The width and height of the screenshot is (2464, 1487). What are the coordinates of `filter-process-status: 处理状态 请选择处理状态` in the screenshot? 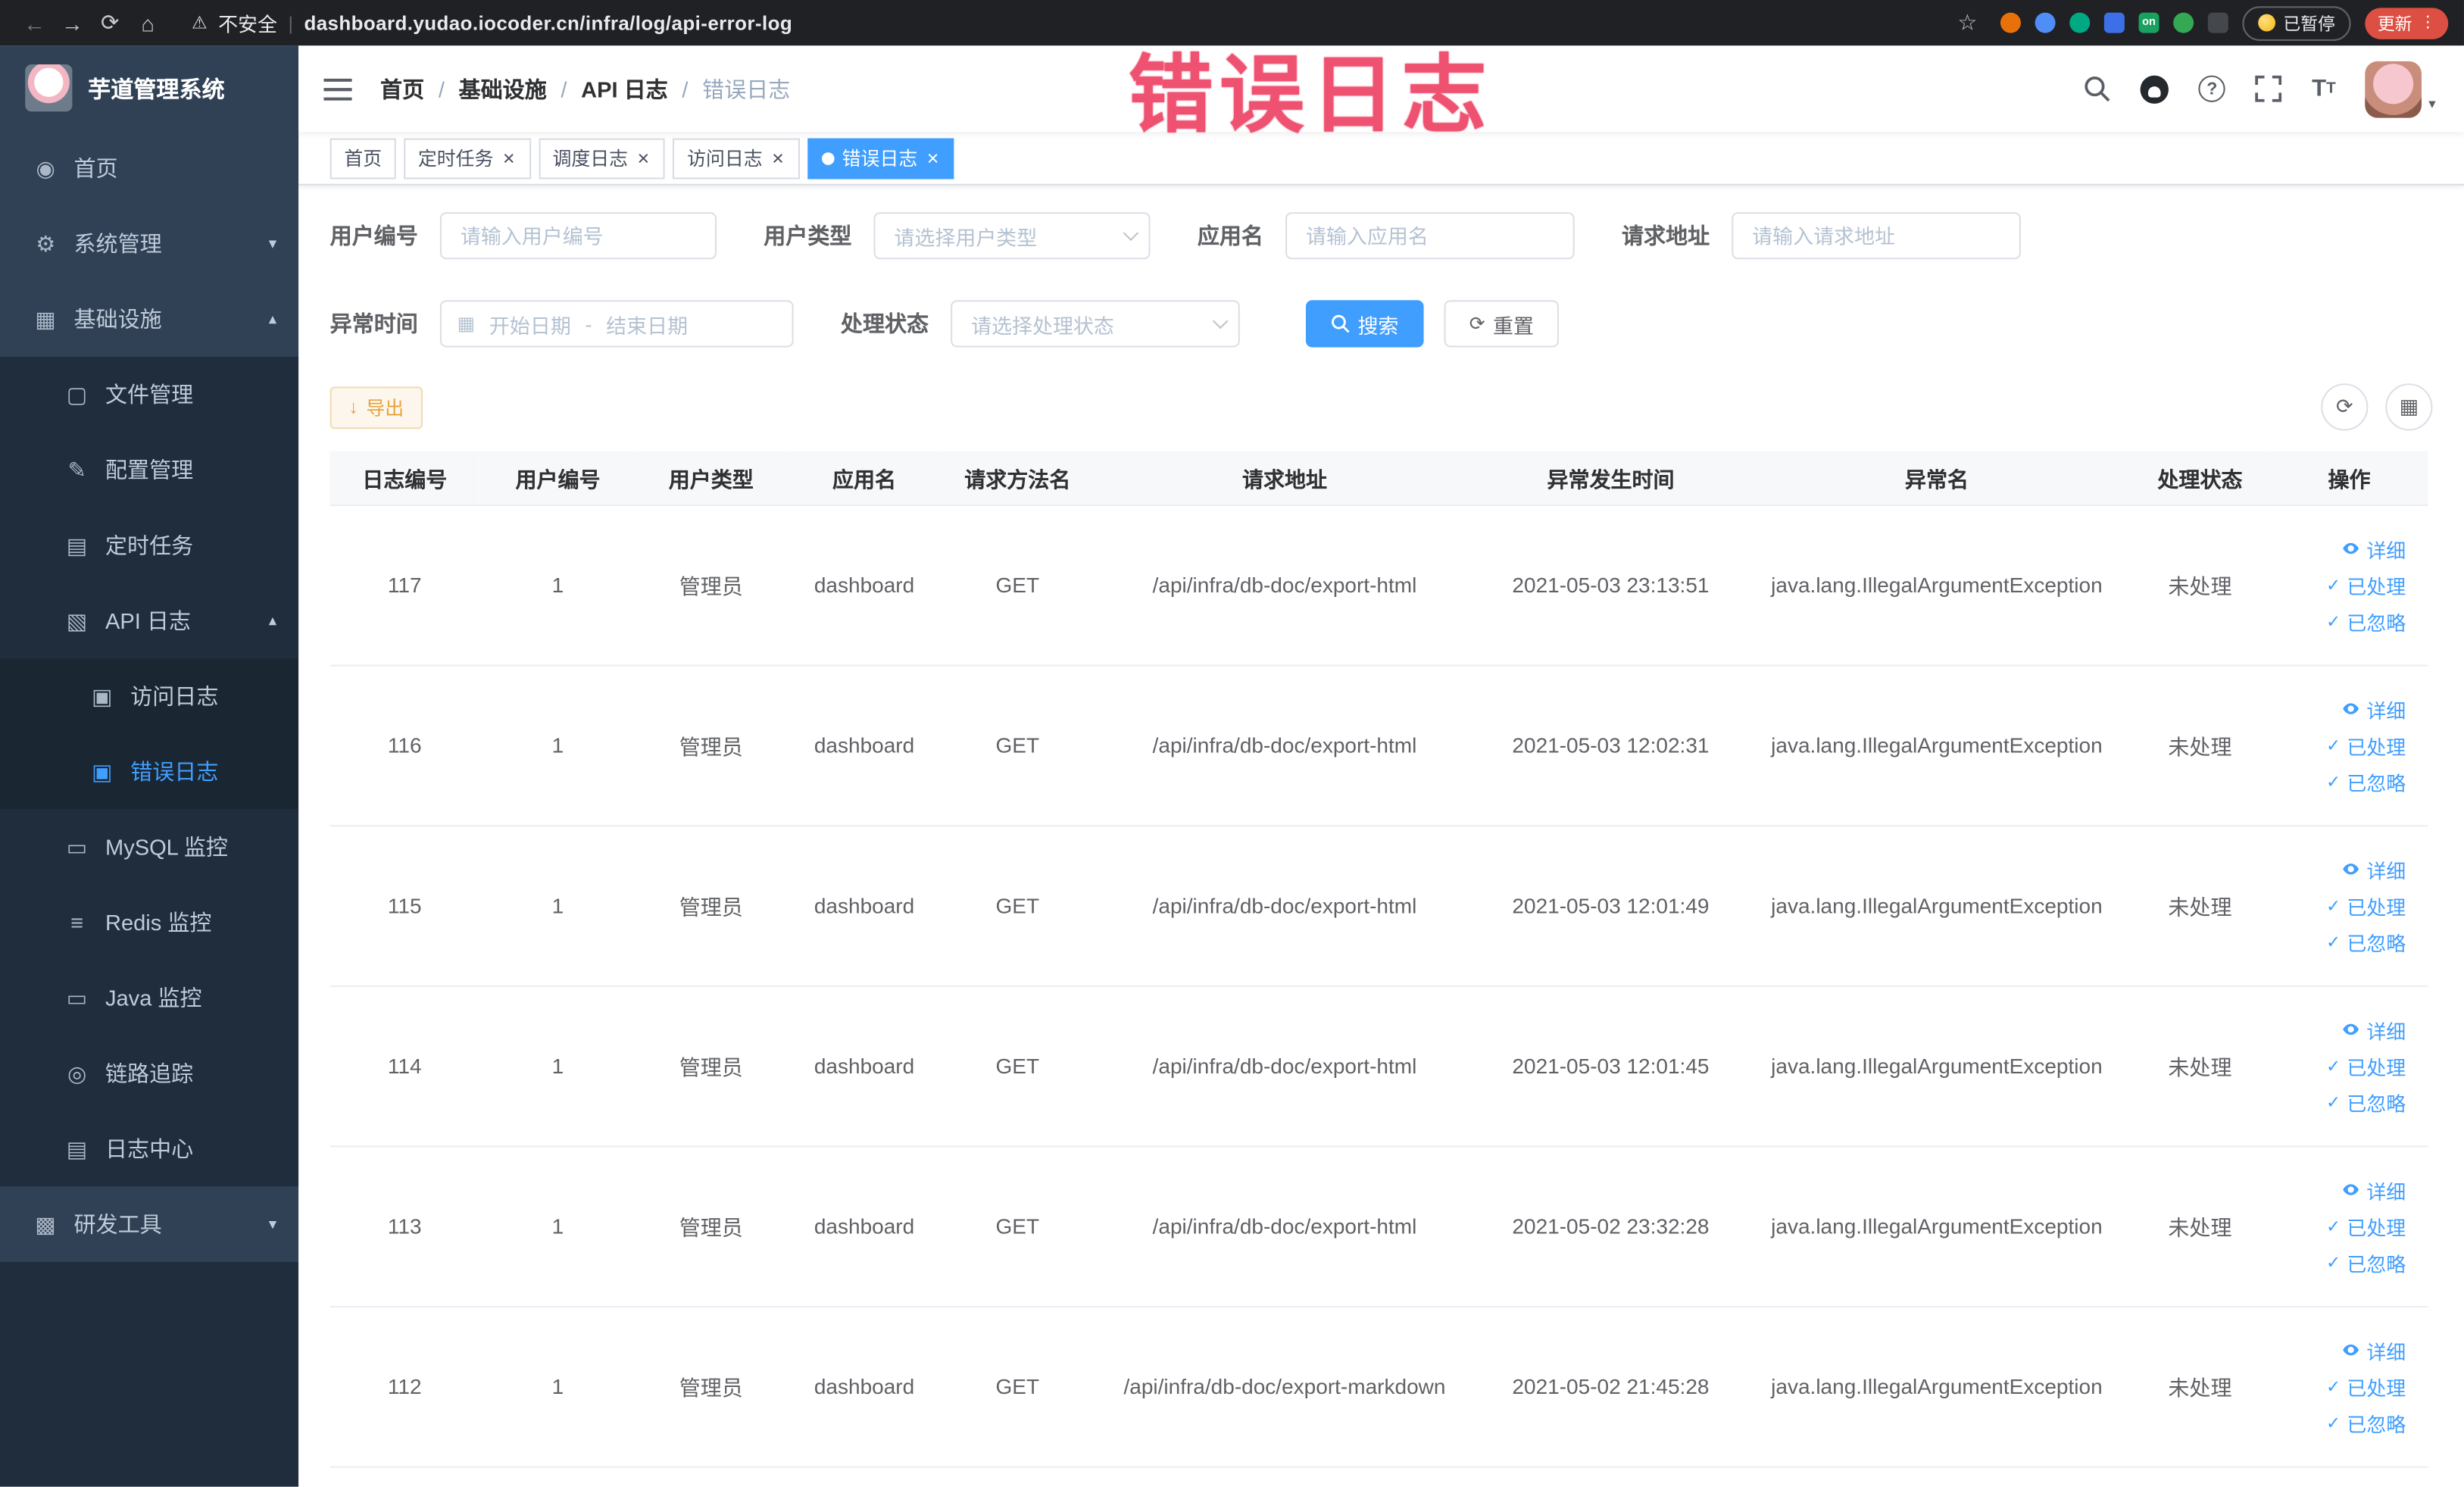 It's located at (1040, 324).